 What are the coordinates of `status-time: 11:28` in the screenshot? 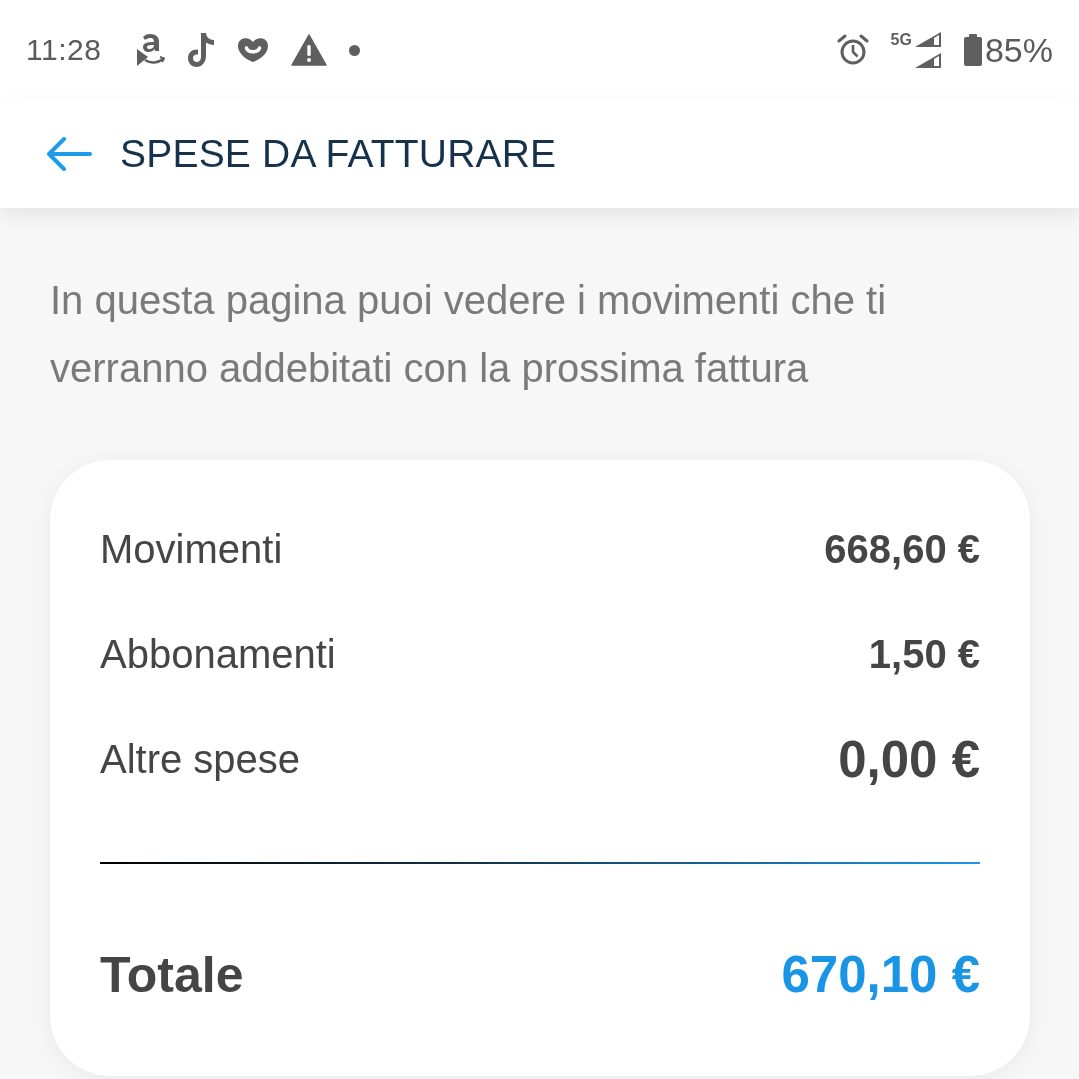 It's located at (64, 50).